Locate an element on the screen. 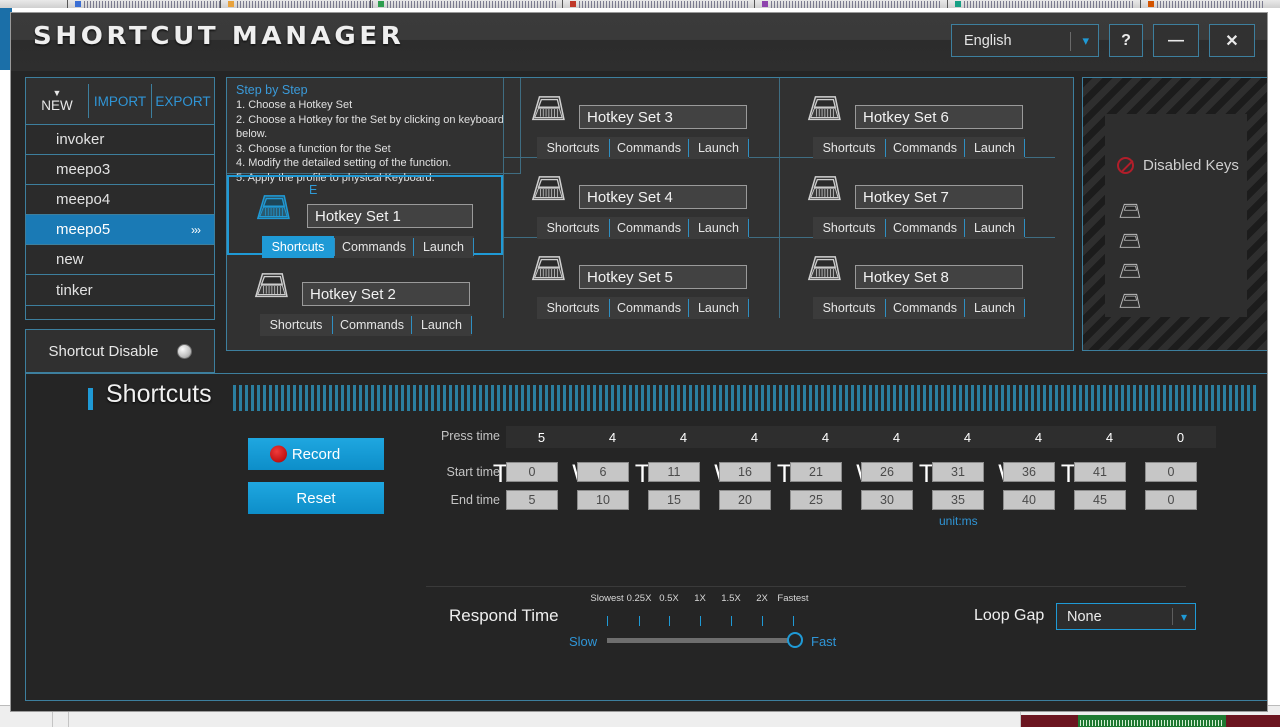 The width and height of the screenshot is (1280, 727). end-time-input: 25 is located at coordinates (816, 500).